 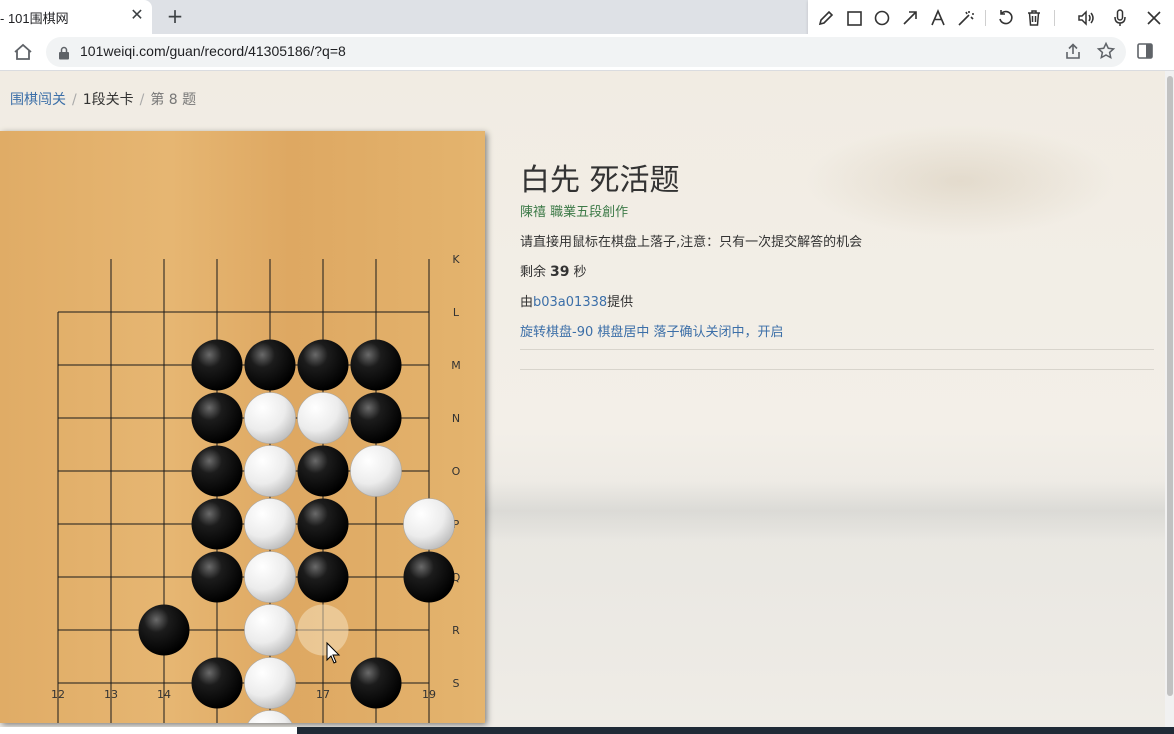 I want to click on annotation-toolbar, so click(x=991, y=18).